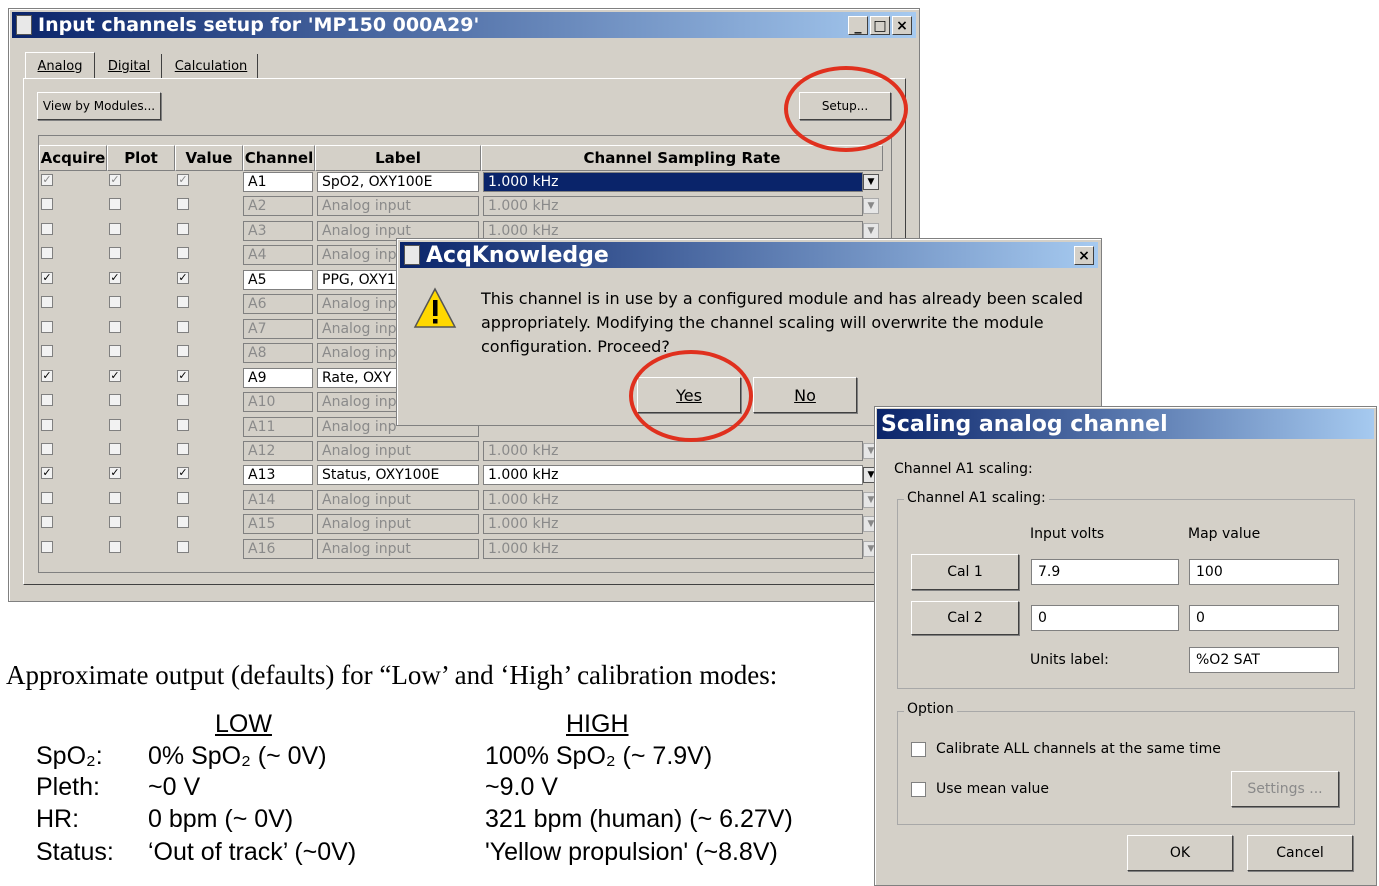 Image resolution: width=1379 pixels, height=886 pixels. What do you see at coordinates (1084, 255) in the screenshot?
I see `acqknowledge-close-button: ×` at bounding box center [1084, 255].